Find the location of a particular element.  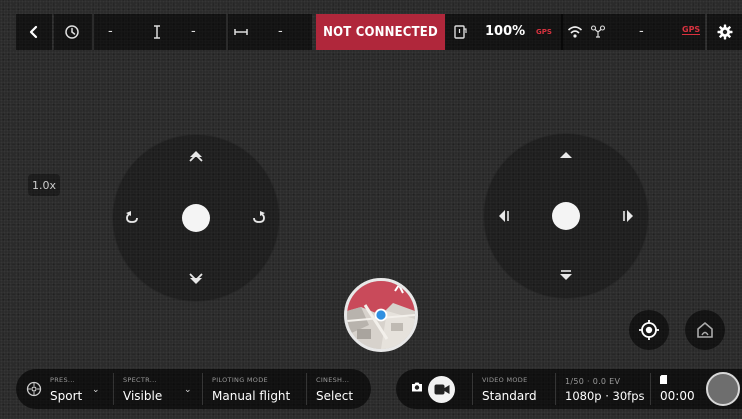

controller-gps-status: GPS is located at coordinates (544, 32).